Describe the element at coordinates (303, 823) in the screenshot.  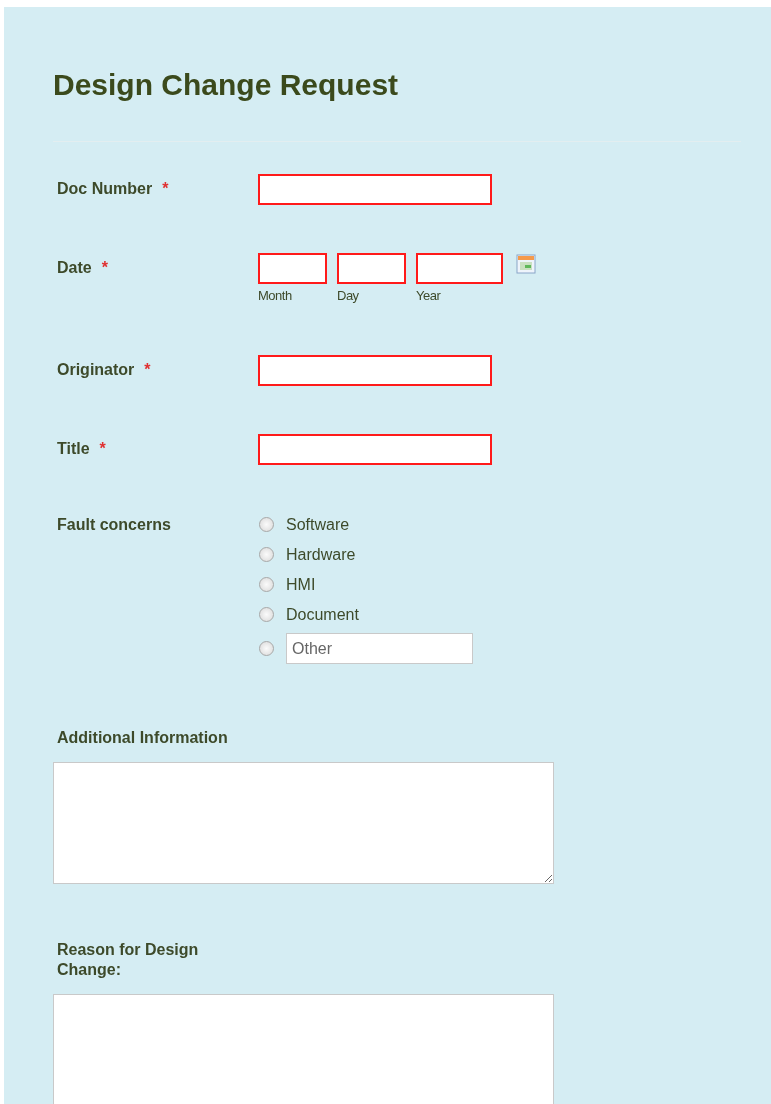
I see `text-area` at that location.